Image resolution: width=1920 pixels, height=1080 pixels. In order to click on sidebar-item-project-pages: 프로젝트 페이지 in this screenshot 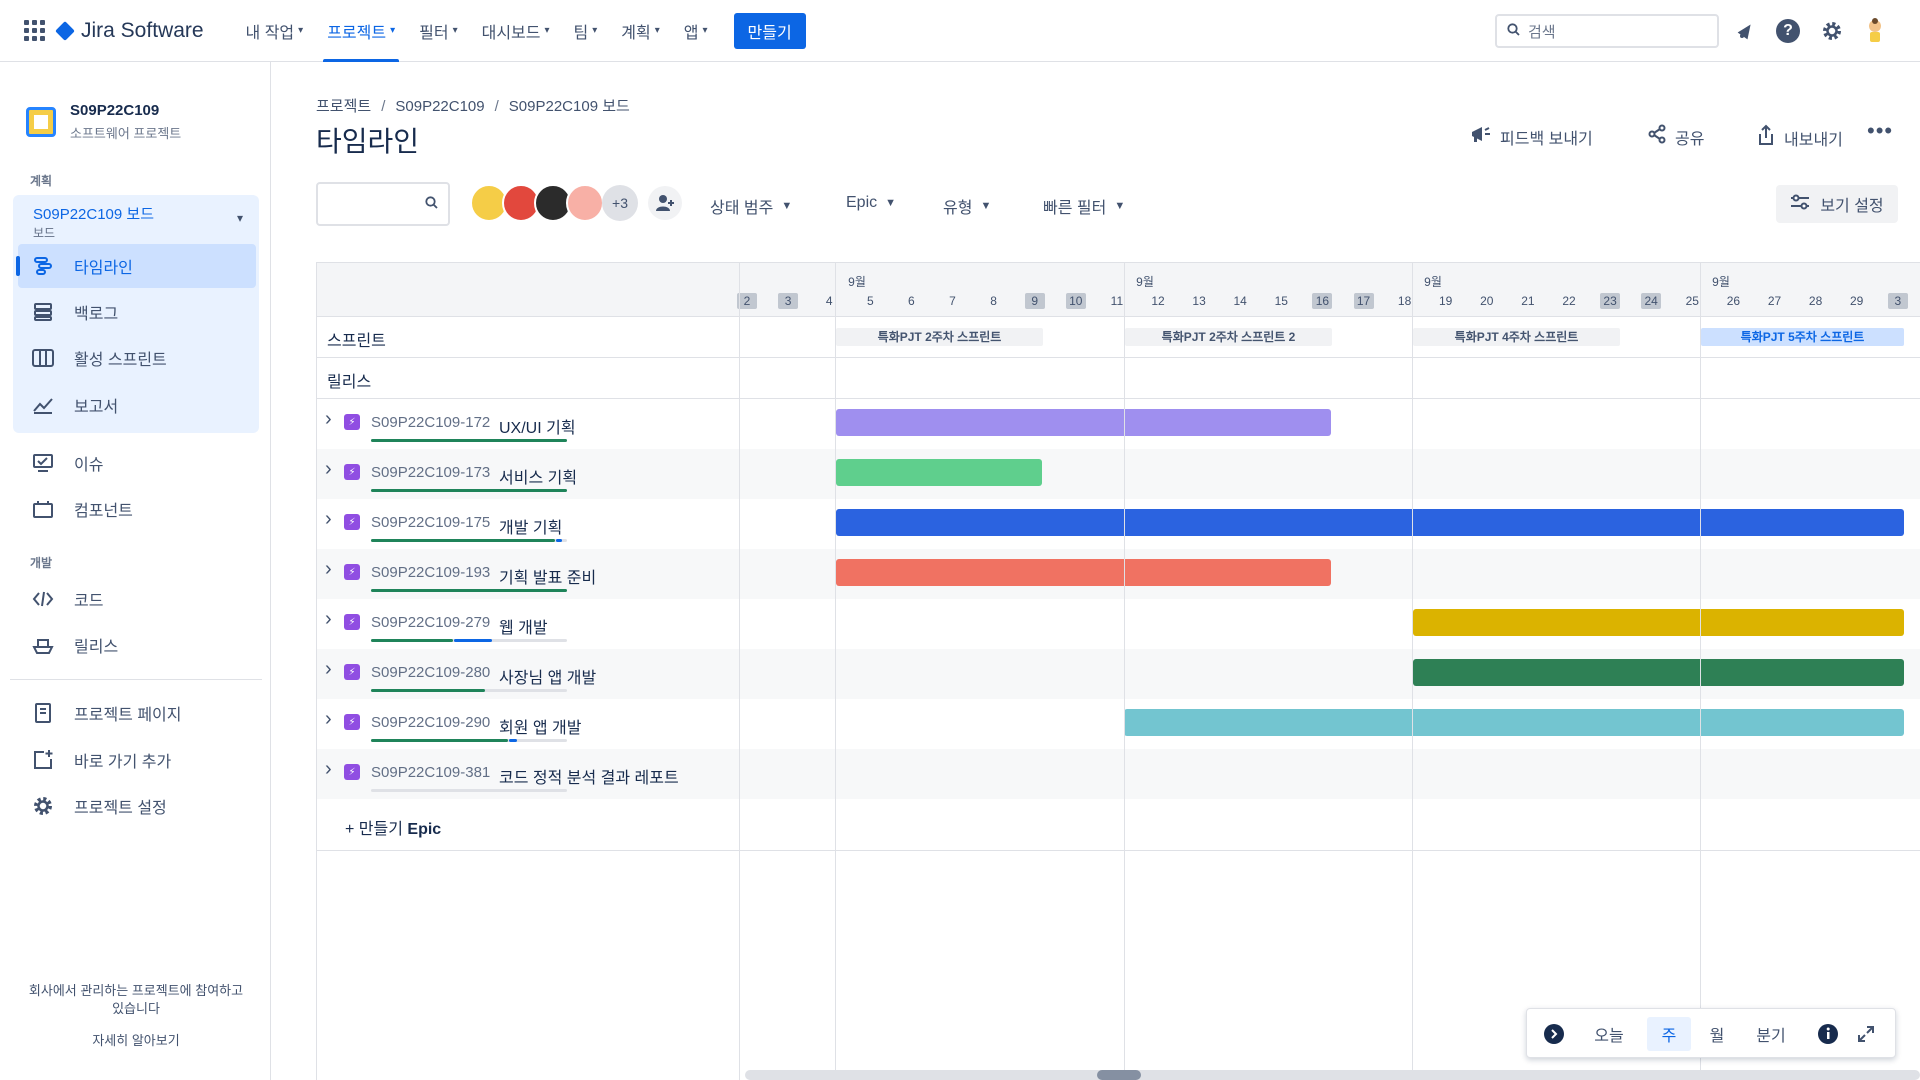, I will do `click(137, 713)`.